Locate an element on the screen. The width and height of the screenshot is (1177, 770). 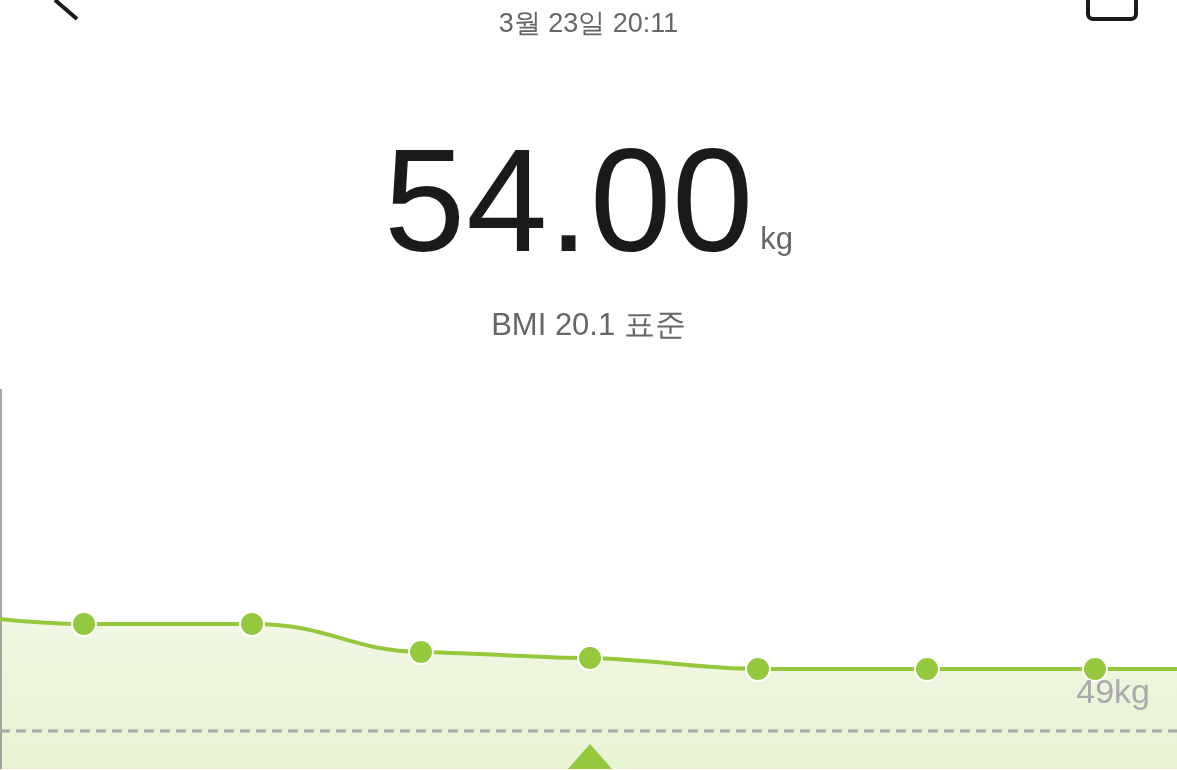
weight-unit: kg is located at coordinates (777, 238).